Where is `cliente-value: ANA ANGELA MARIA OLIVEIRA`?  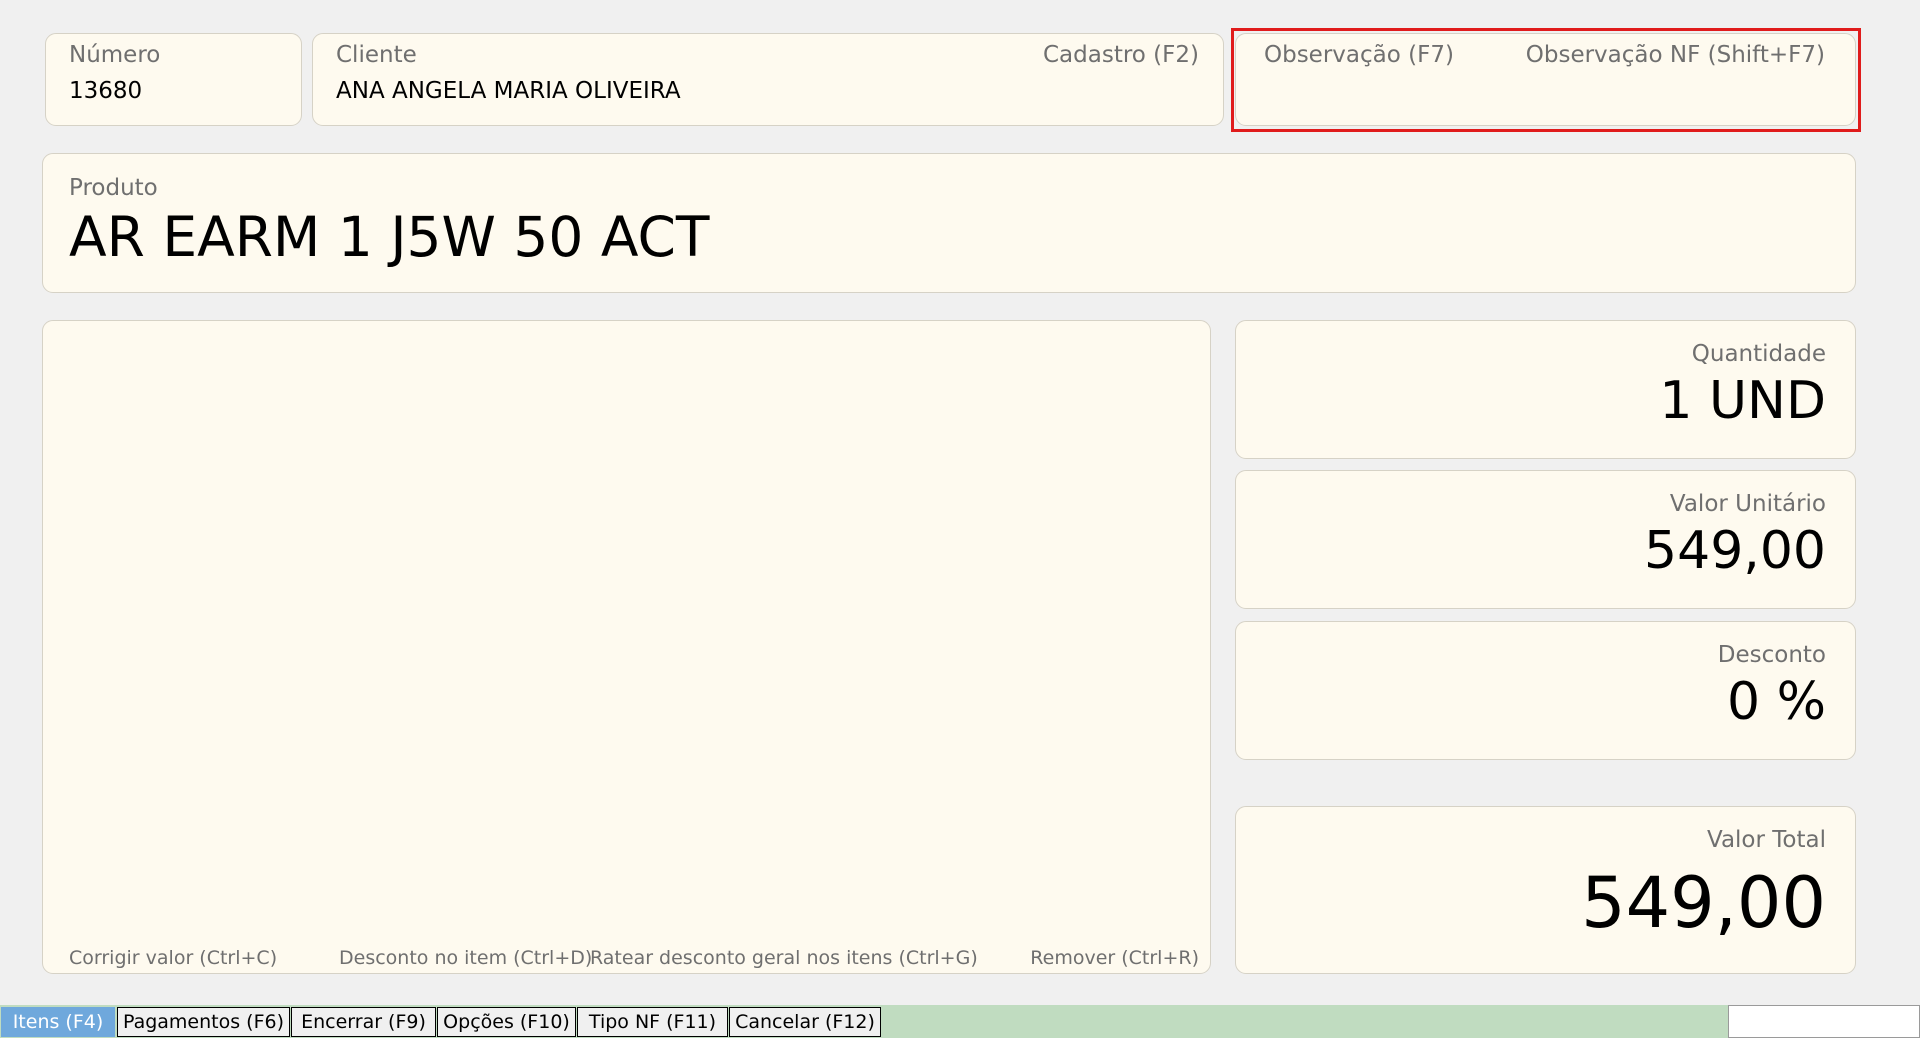 cliente-value: ANA ANGELA MARIA OLIVEIRA is located at coordinates (508, 91).